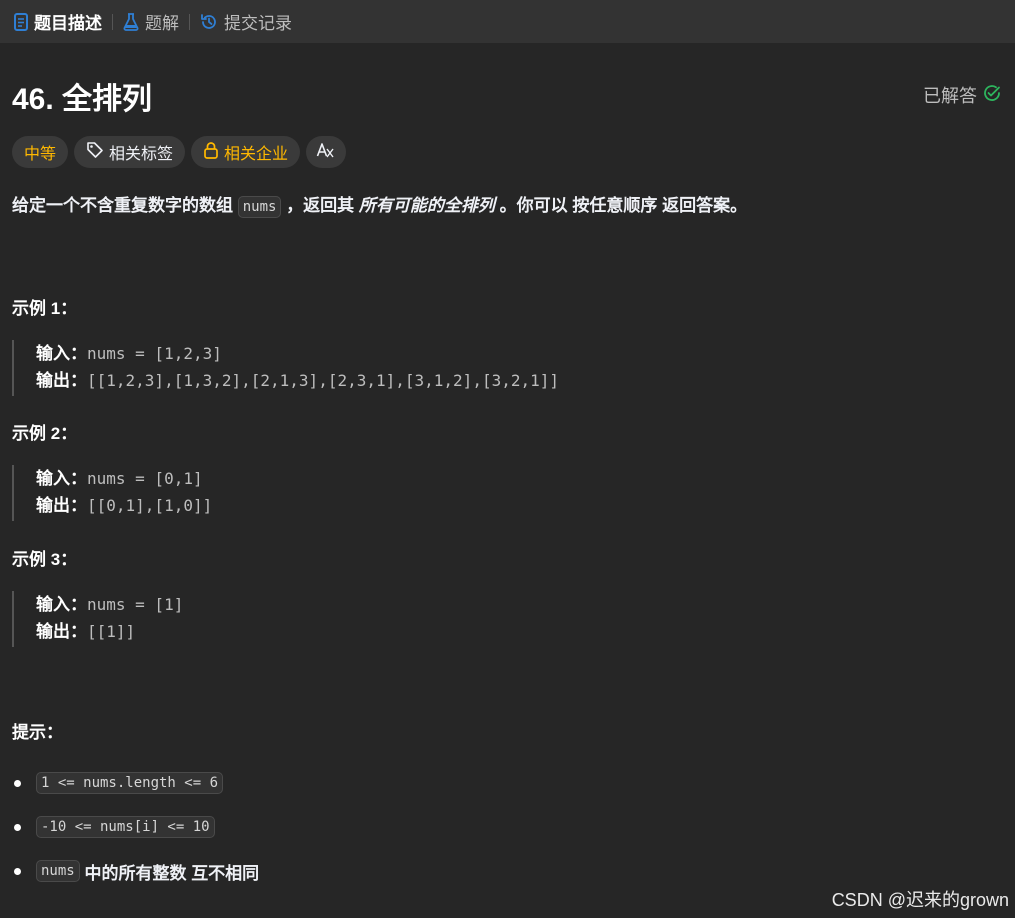 The height and width of the screenshot is (918, 1015). Describe the element at coordinates (95, 152) in the screenshot. I see `tag-icon` at that location.